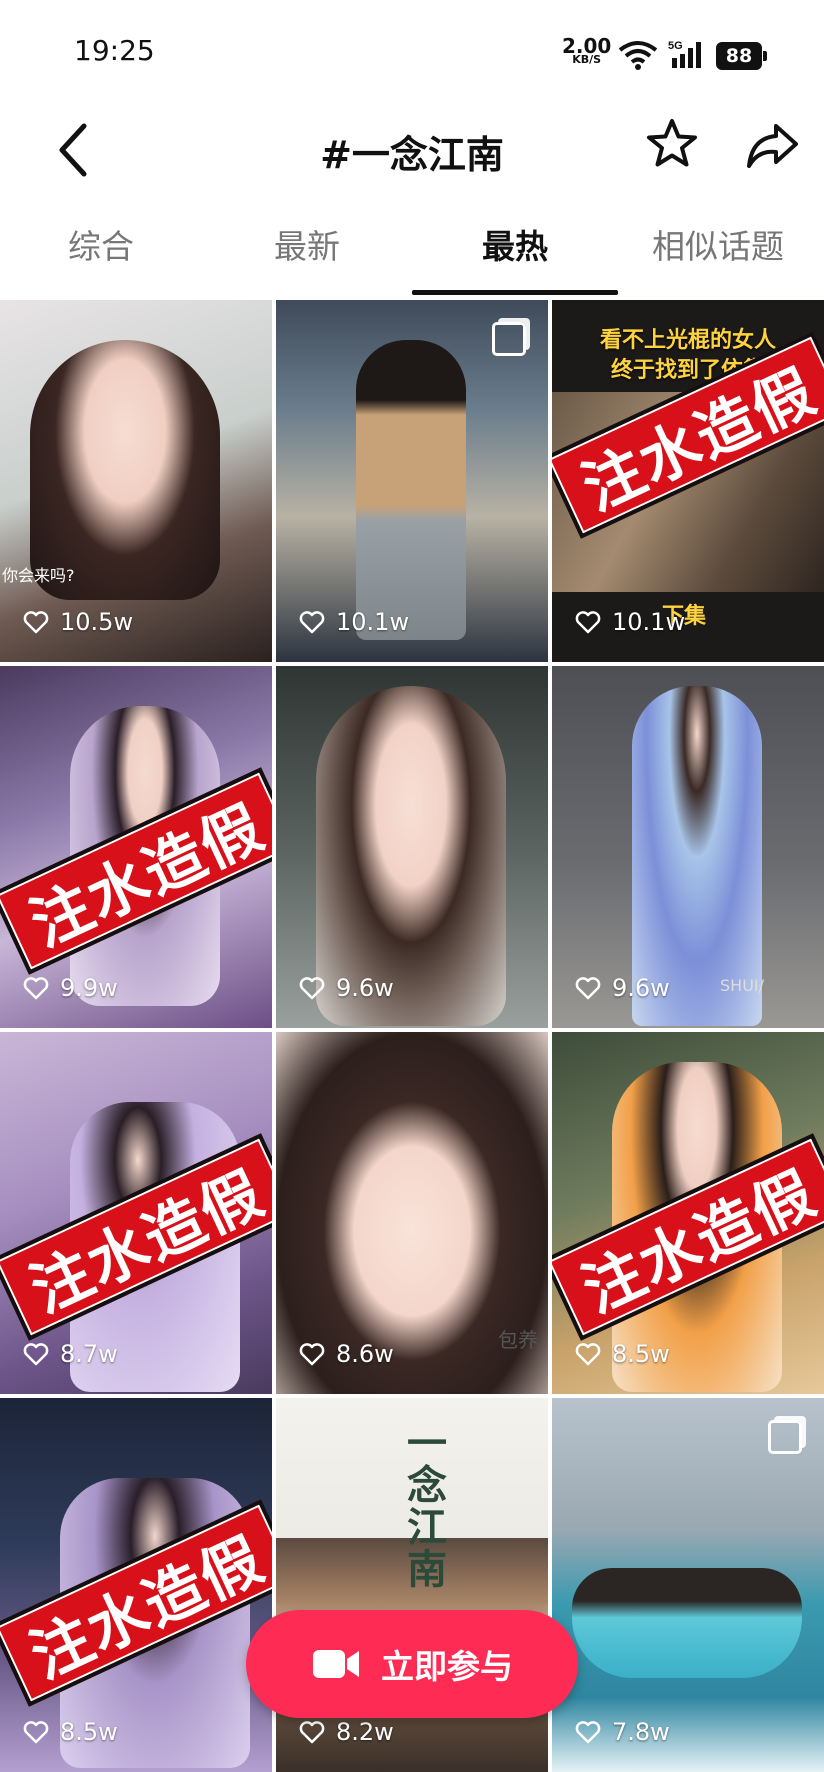 The height and width of the screenshot is (1772, 824). Describe the element at coordinates (114, 50) in the screenshot. I see `status-time: 19:25` at that location.